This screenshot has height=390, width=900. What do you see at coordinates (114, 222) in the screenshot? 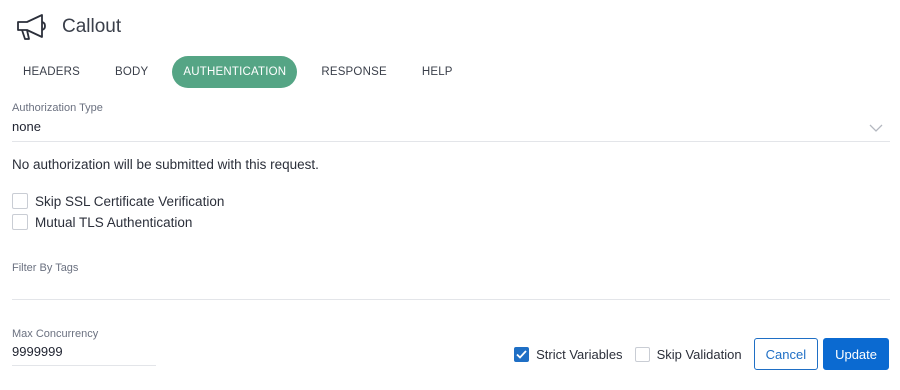
I see `mutual-tls-label: Mutual TLS Authentication` at bounding box center [114, 222].